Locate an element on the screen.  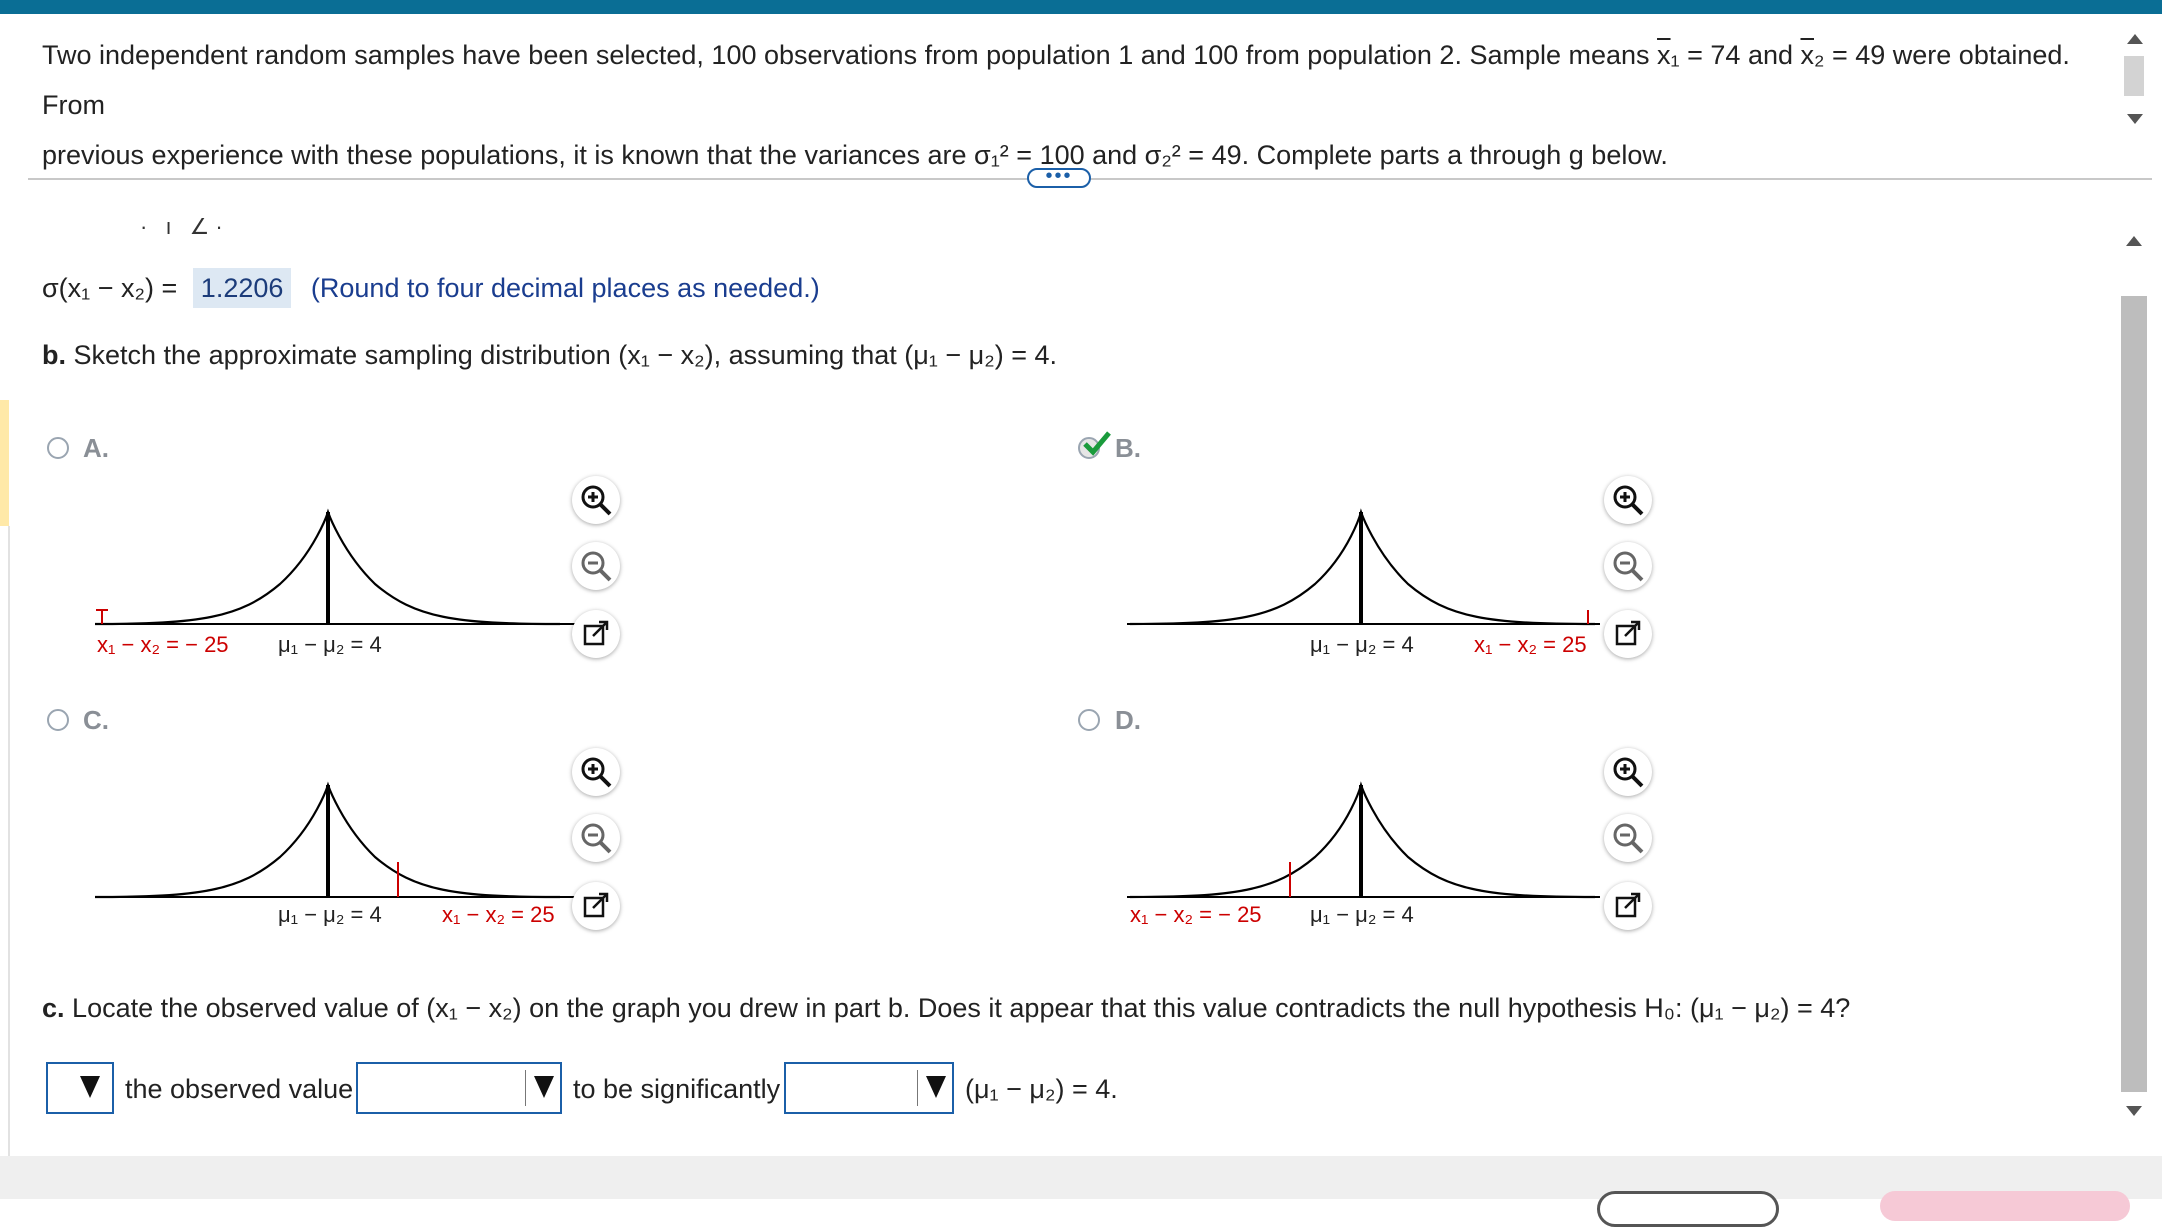
main-scroll-down-icon is located at coordinates (2134, 1111).